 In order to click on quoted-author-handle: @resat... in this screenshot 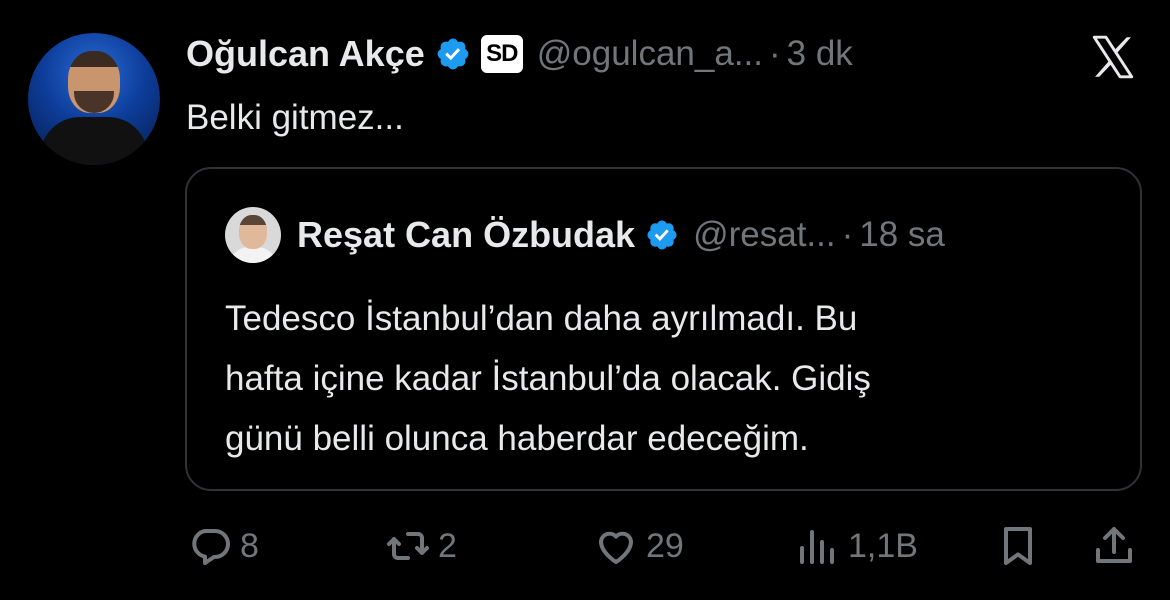, I will do `click(764, 235)`.